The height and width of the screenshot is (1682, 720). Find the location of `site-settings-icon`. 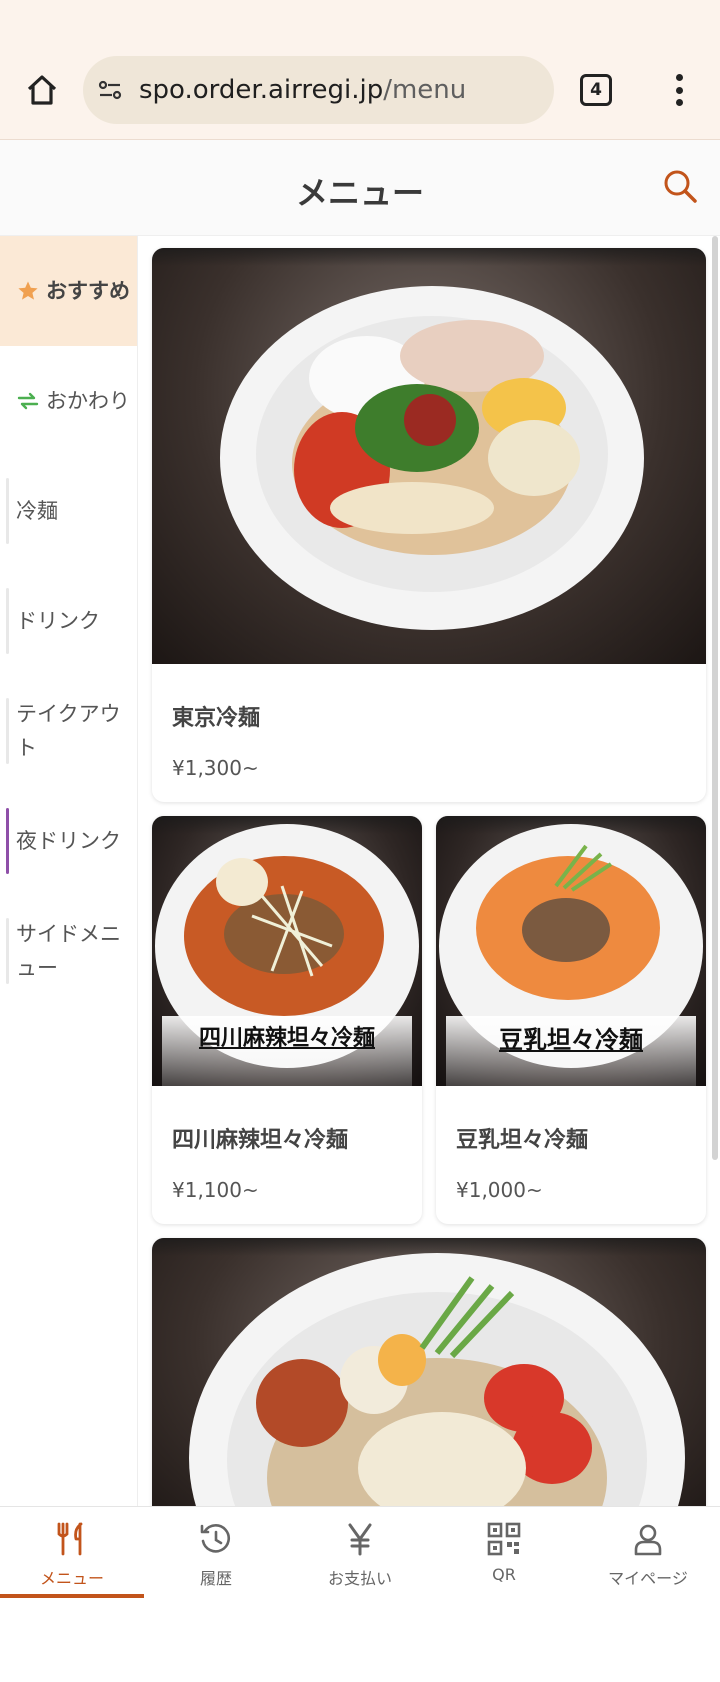

site-settings-icon is located at coordinates (110, 90).